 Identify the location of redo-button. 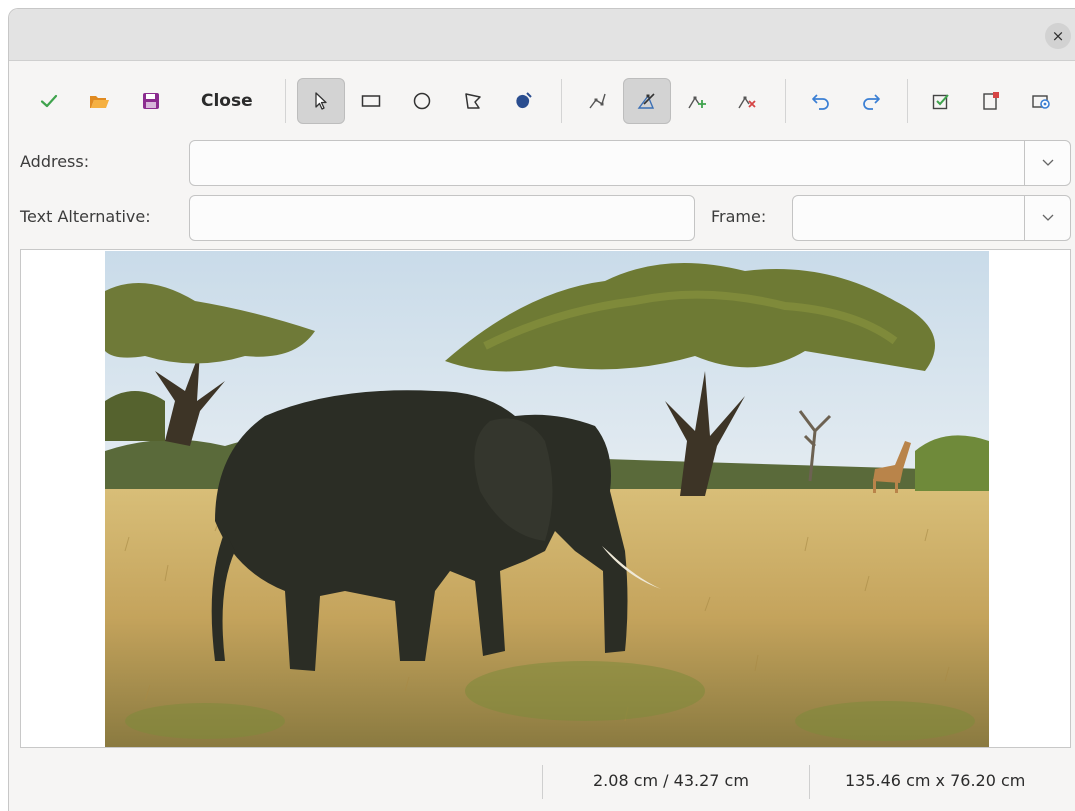
(871, 101).